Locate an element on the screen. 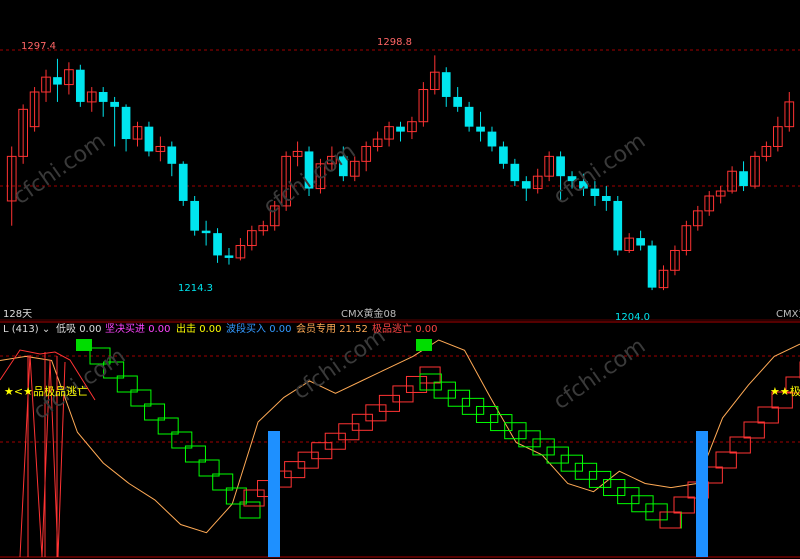 The height and width of the screenshot is (559, 800). escape-value: 0.00 is located at coordinates (426, 329).